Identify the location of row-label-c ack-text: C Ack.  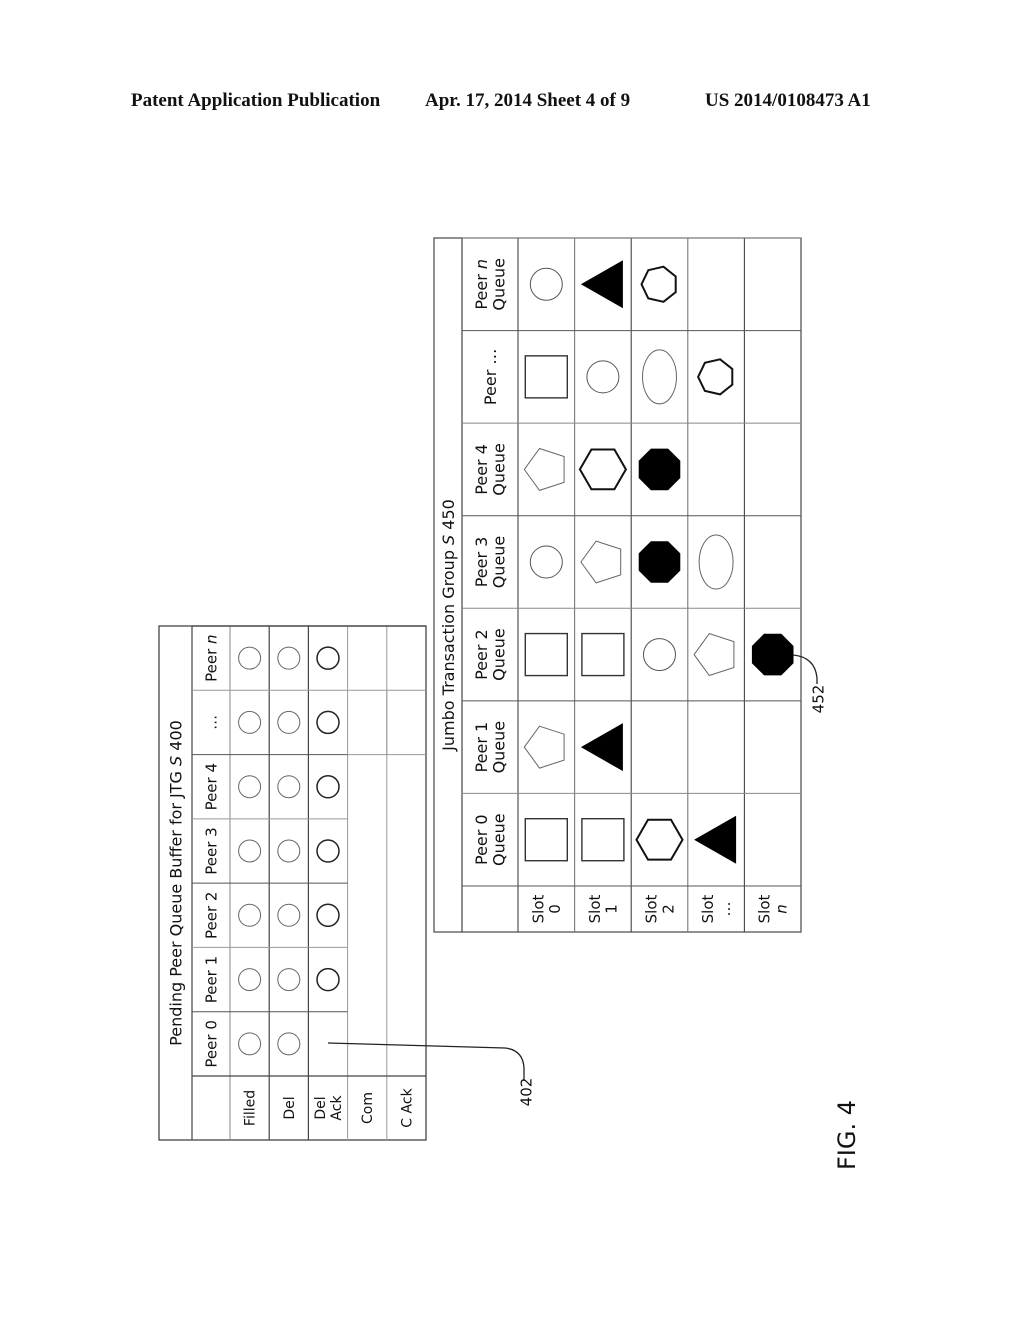
(407, 1107).